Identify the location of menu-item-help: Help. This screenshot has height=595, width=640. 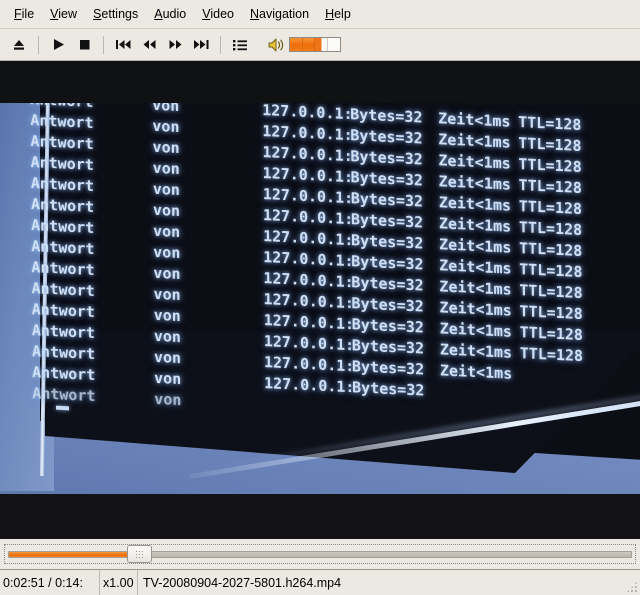
(338, 14).